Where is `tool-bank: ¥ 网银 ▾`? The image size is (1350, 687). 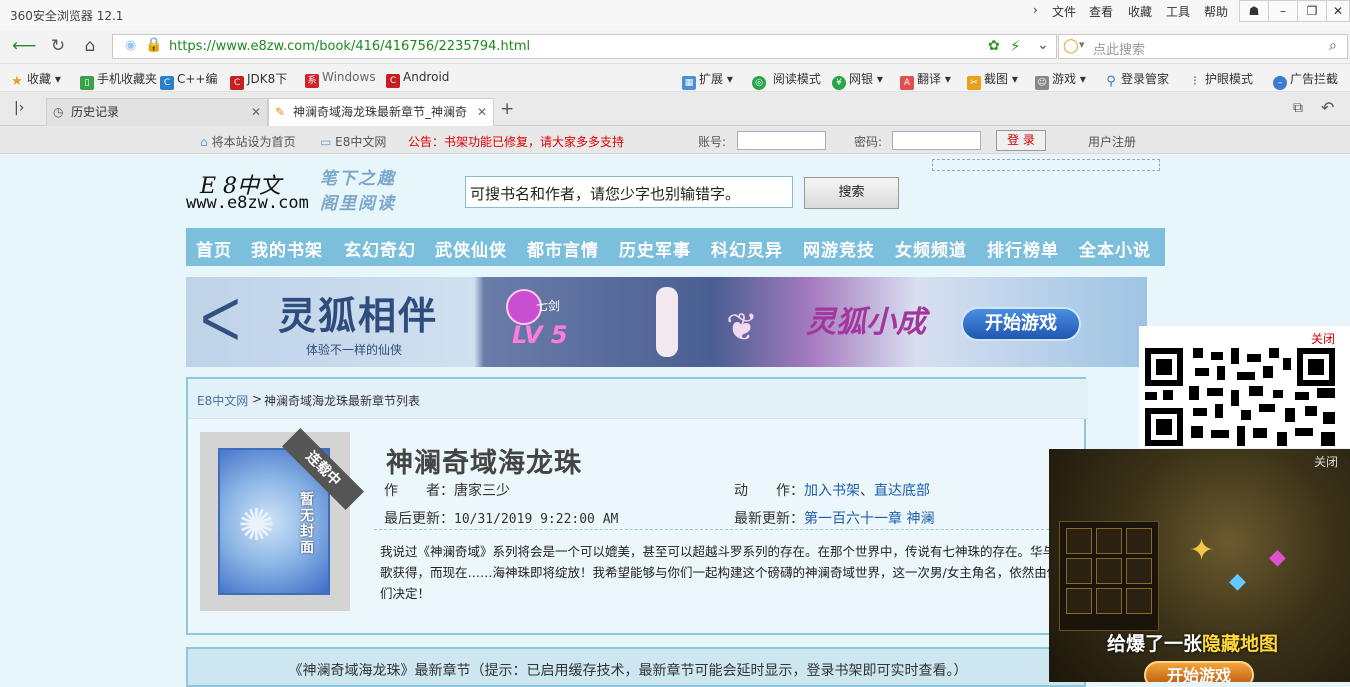
tool-bank: ¥ 网银 ▾ is located at coordinates (857, 80).